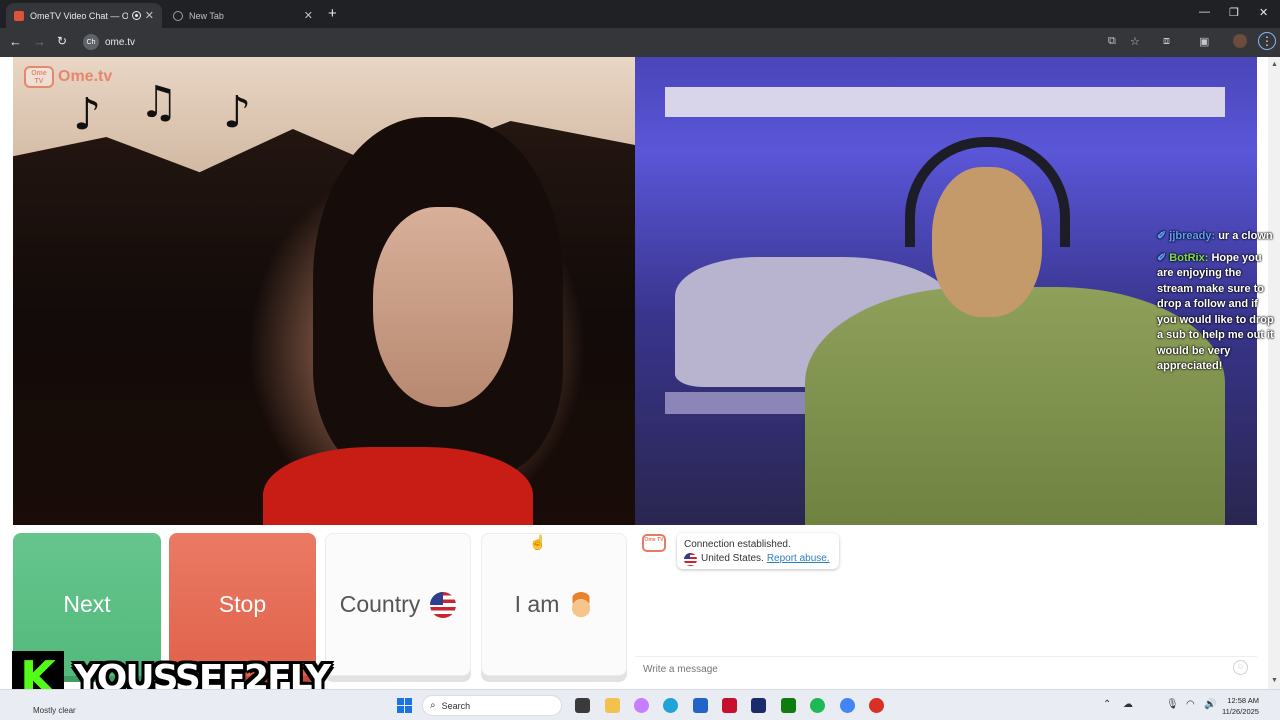  I want to click on chat-text: ur a clown, so click(1244, 236).